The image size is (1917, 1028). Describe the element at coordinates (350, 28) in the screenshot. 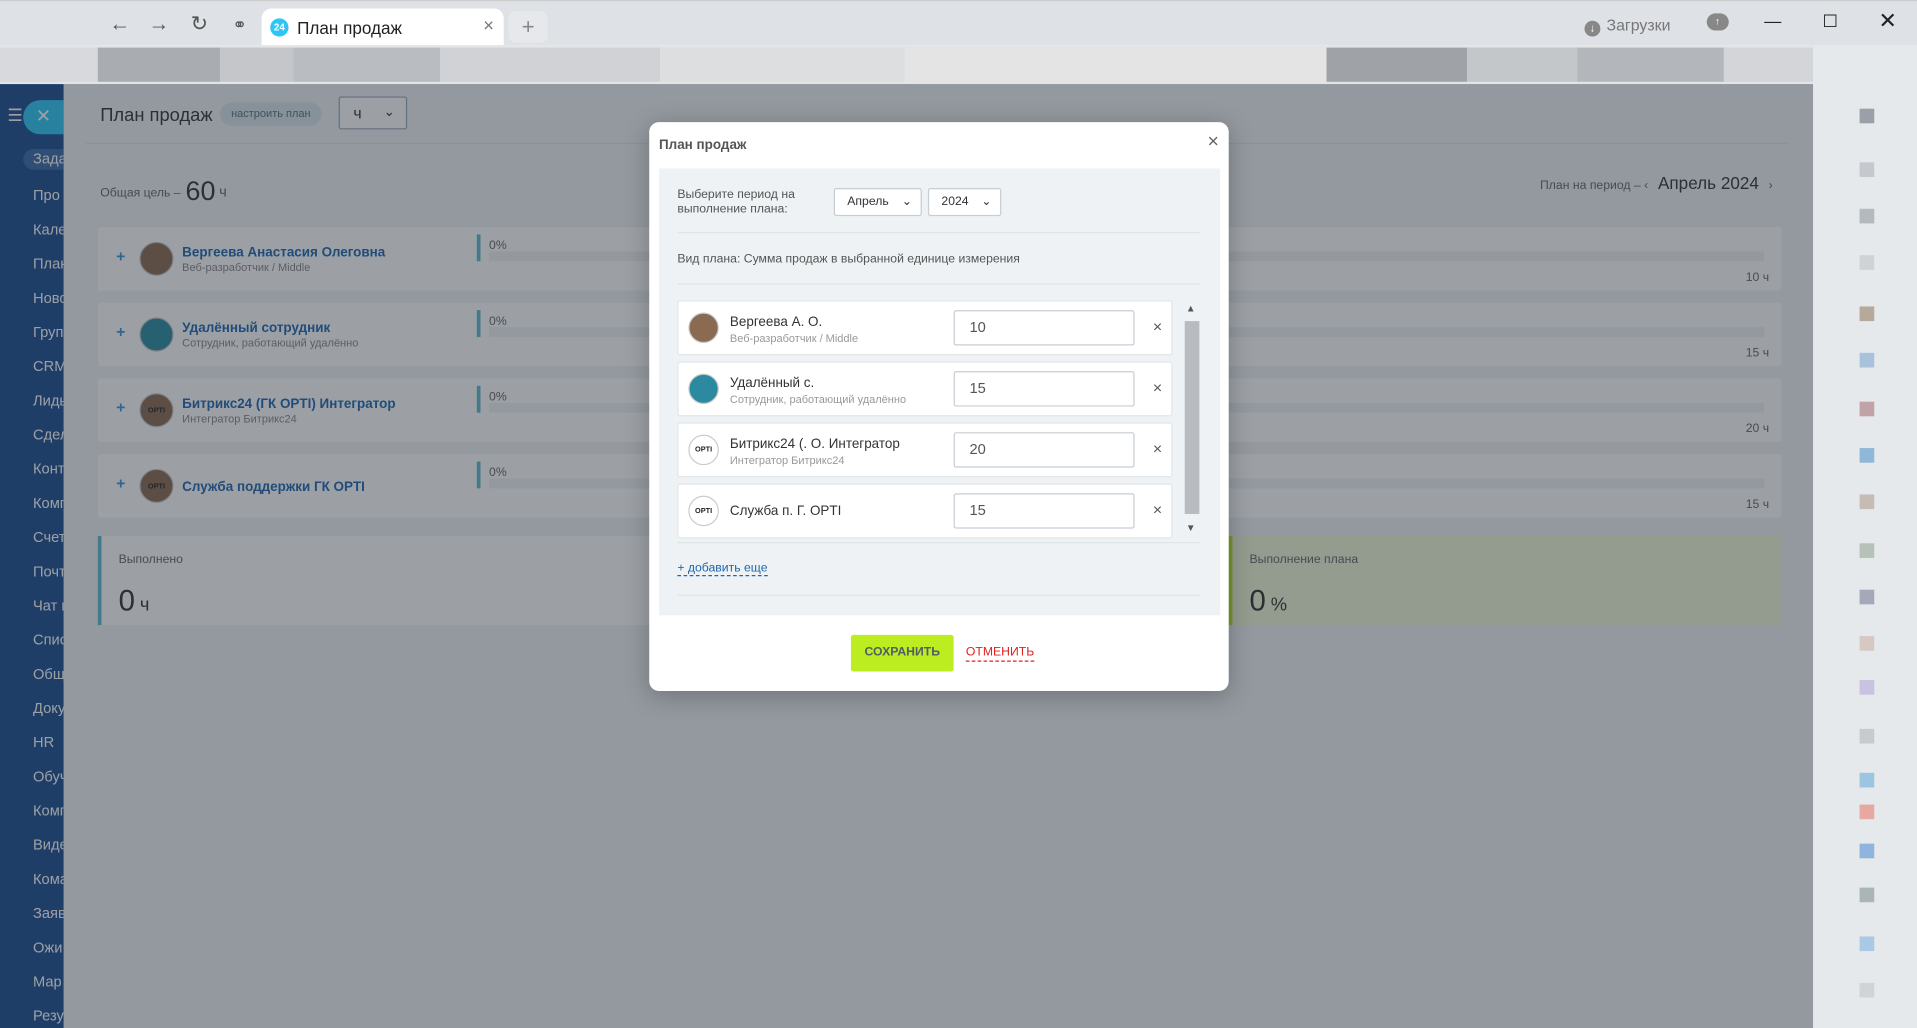

I see `tab-title: План продаж` at that location.